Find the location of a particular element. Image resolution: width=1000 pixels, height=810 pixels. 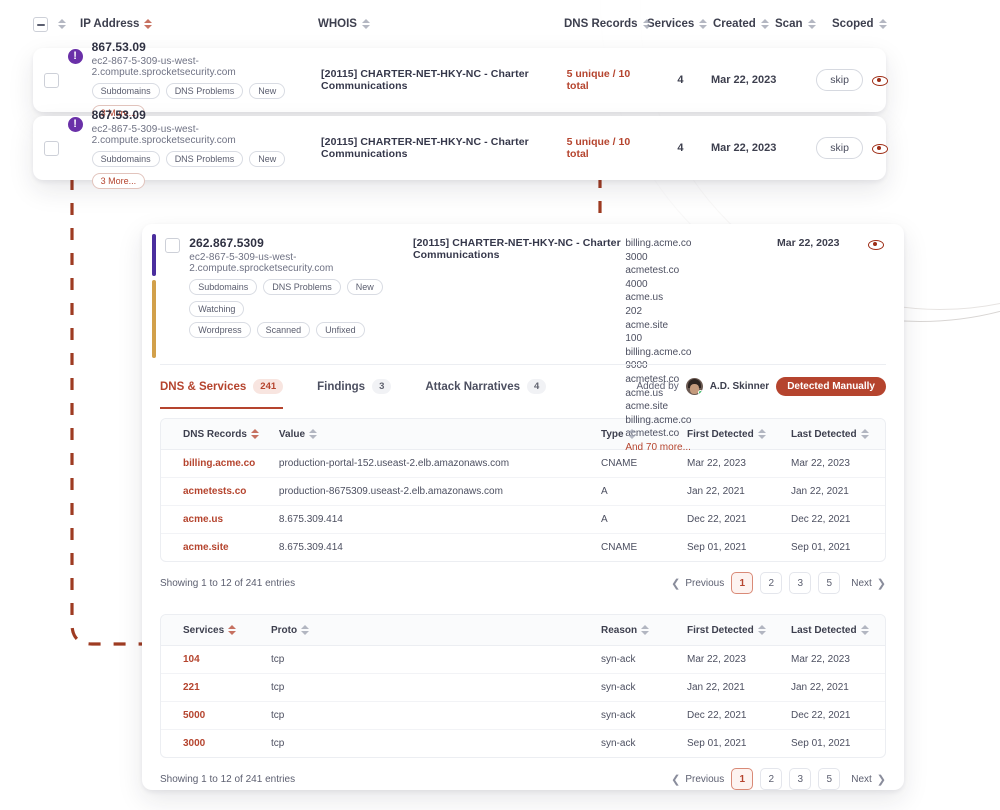

column-header-whois: WHOIS is located at coordinates (441, 24).